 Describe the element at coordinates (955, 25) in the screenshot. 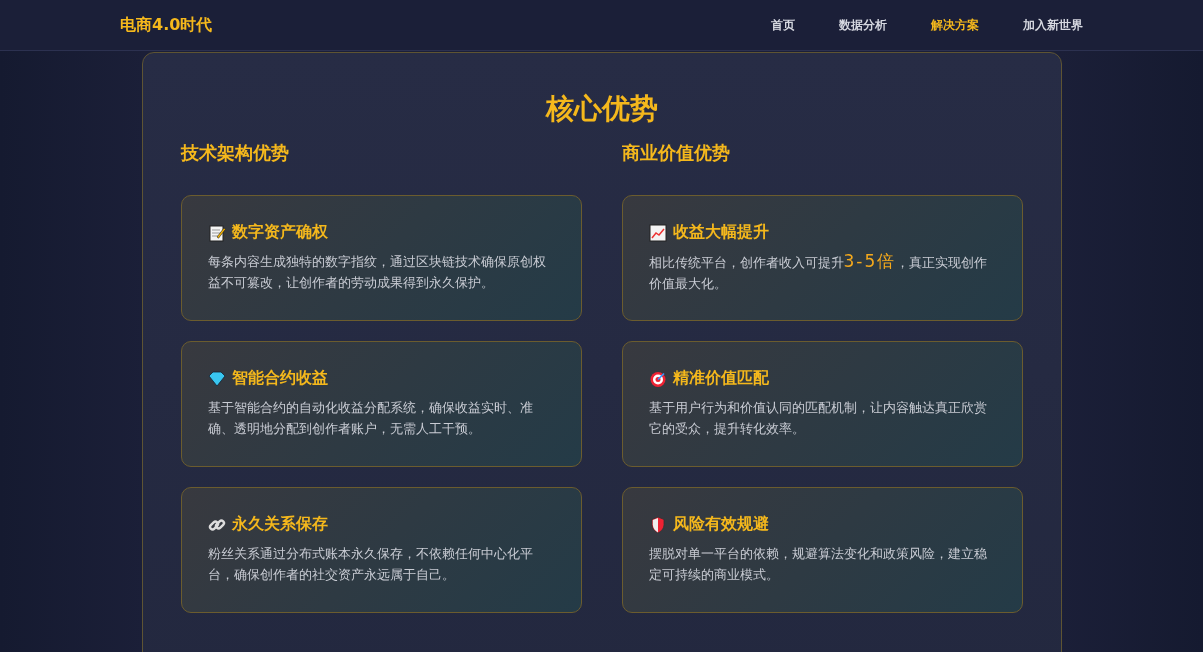

I see `nav-link: 解决方案` at that location.